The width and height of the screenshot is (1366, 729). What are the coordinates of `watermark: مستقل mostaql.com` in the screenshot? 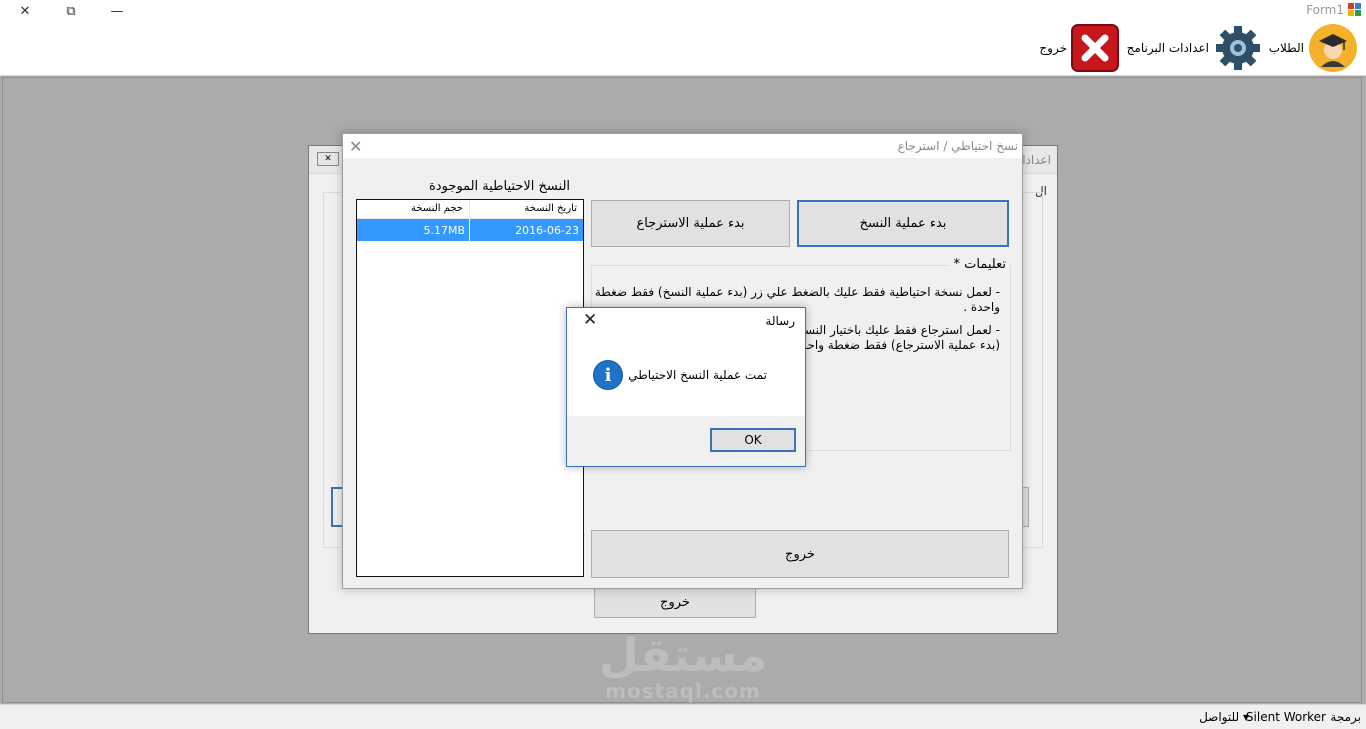 It's located at (683, 666).